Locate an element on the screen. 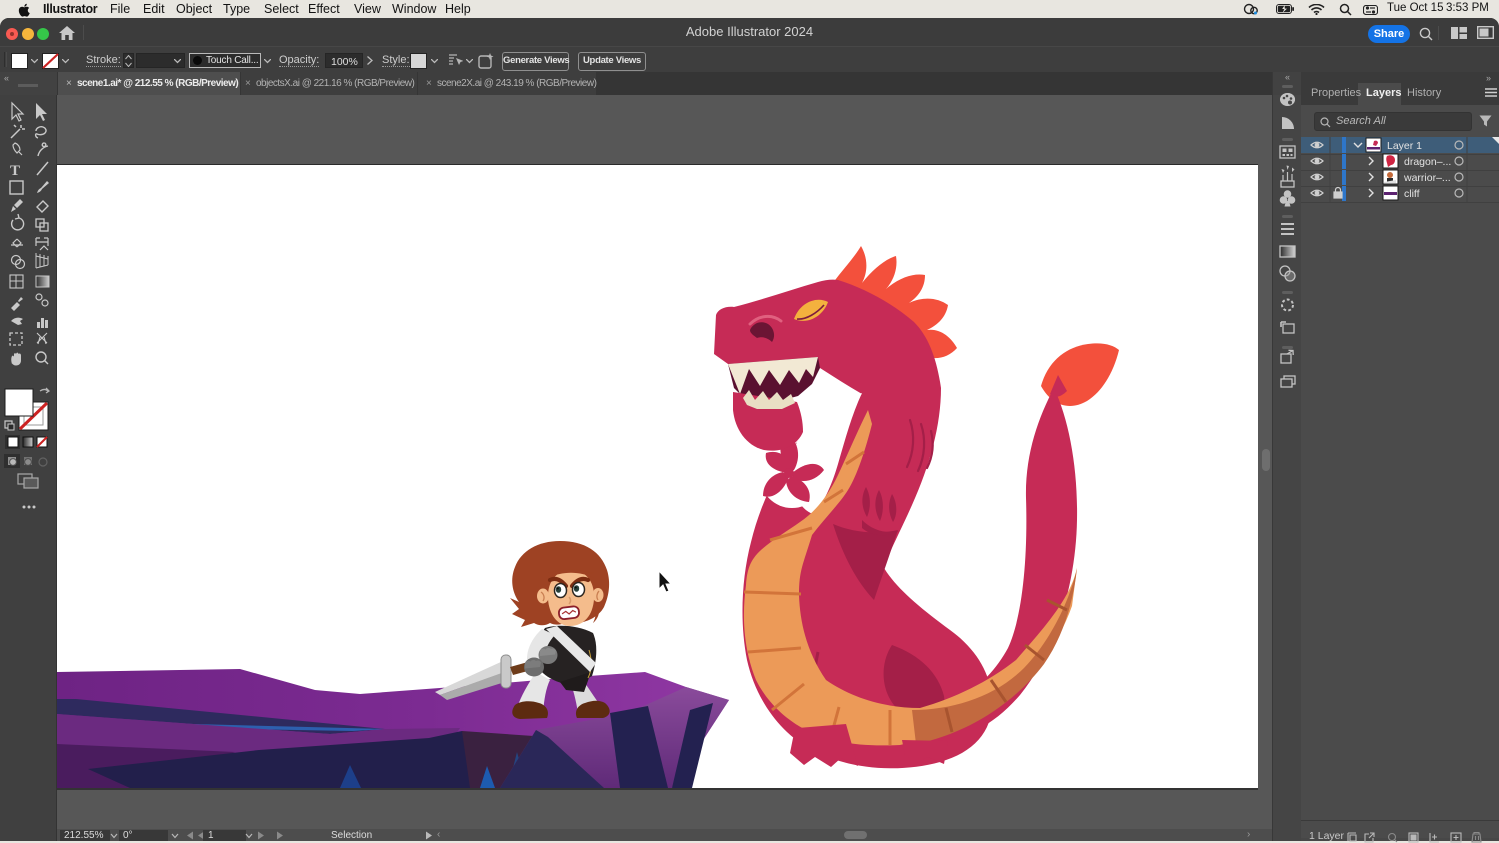 The image size is (1499, 843). svg-text: cliff is located at coordinates (1412, 194).